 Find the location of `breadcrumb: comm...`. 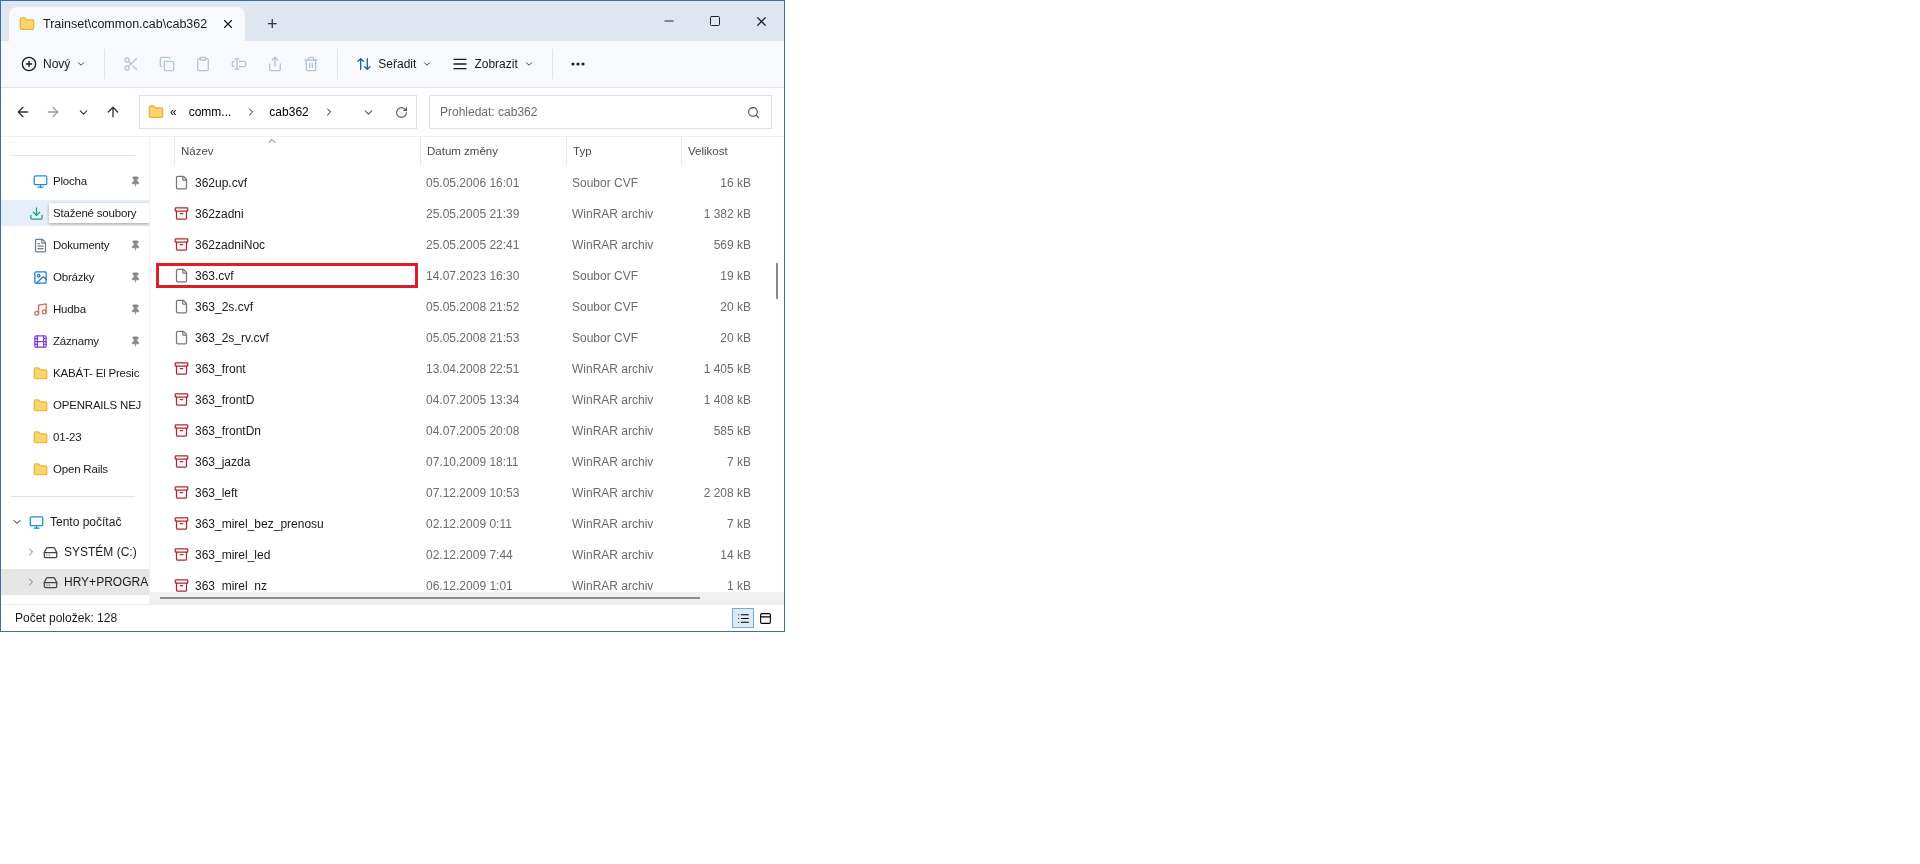

breadcrumb: comm... is located at coordinates (210, 112).